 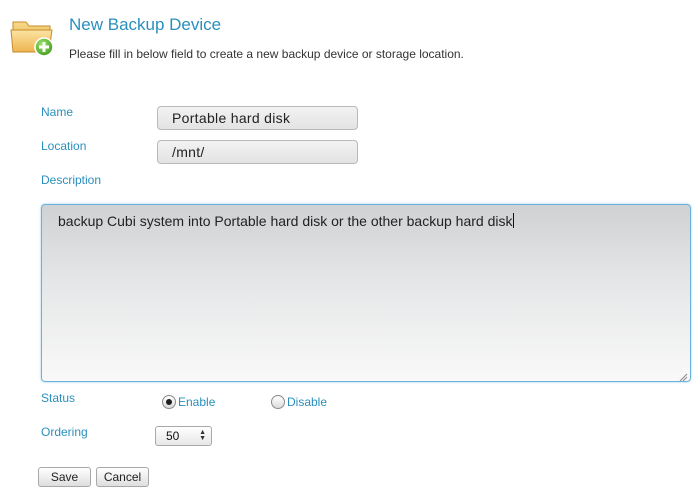 What do you see at coordinates (307, 402) in the screenshot?
I see `status-disable-label: Disable` at bounding box center [307, 402].